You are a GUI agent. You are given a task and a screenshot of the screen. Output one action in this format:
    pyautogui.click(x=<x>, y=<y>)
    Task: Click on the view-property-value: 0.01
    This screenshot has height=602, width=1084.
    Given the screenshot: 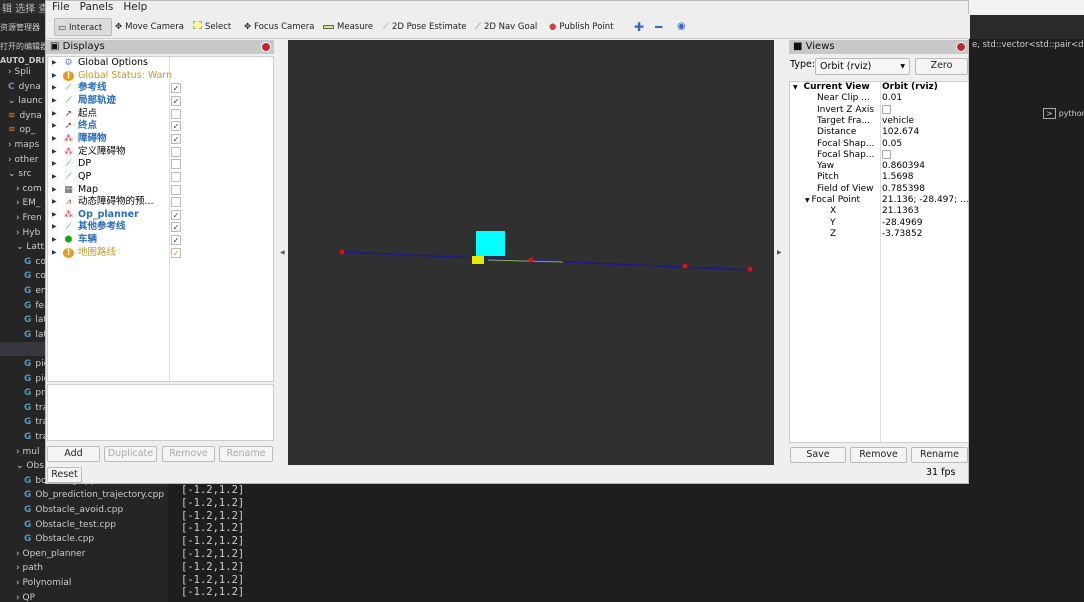 What is the action you would take?
    pyautogui.click(x=892, y=98)
    